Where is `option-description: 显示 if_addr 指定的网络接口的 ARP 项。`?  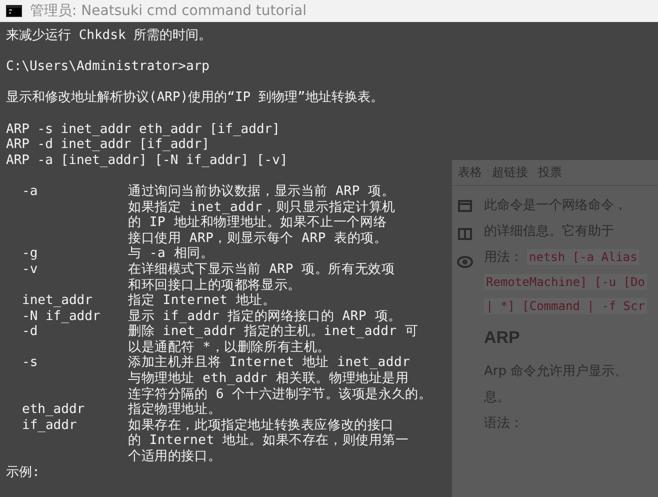
option-description: 显示 if_addr 指定的网络接口的 ARP 项。 is located at coordinates (265, 316).